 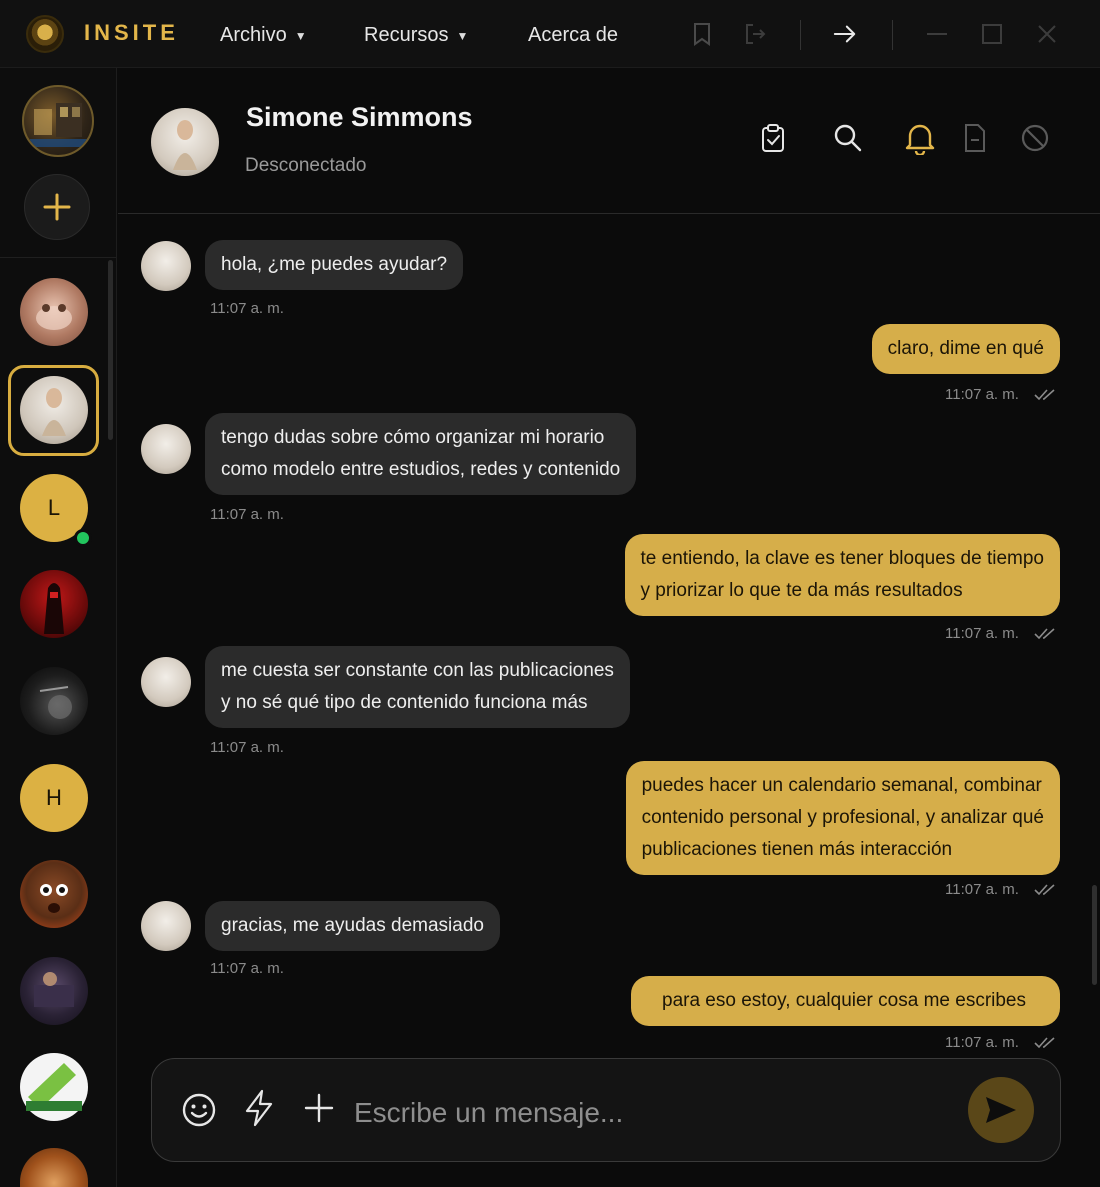 I want to click on contact-letter: H, so click(x=54, y=797).